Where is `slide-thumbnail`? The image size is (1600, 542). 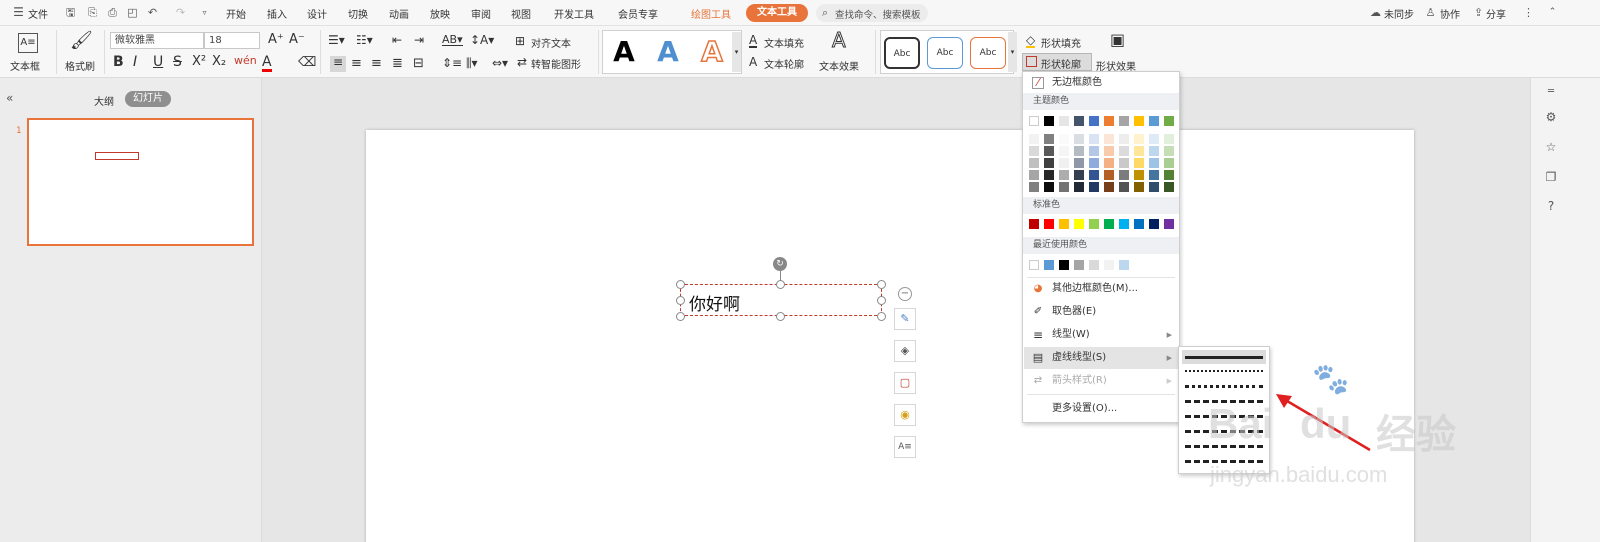 slide-thumbnail is located at coordinates (140, 182).